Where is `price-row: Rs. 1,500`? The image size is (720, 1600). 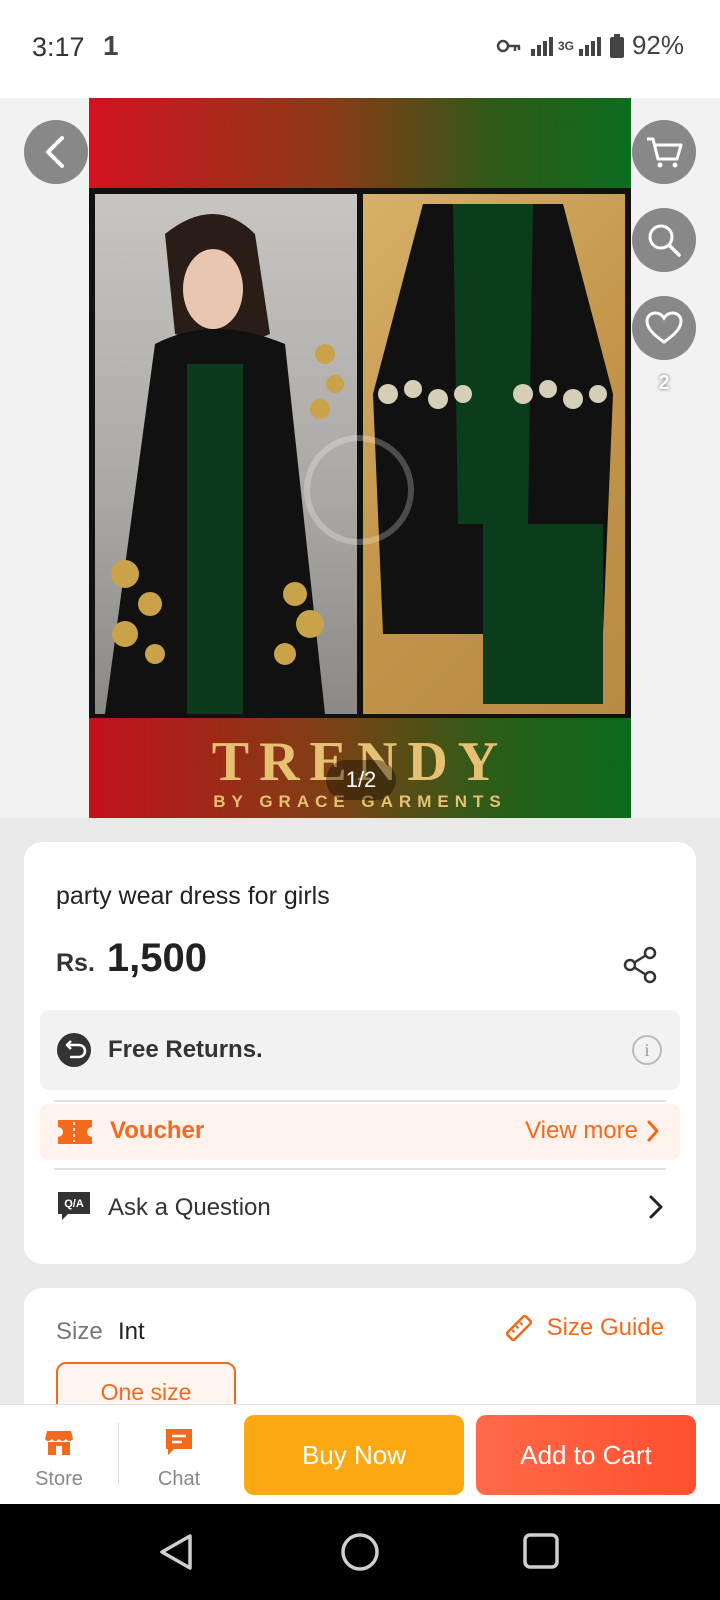
price-row: Rs. 1,500 is located at coordinates (131, 958).